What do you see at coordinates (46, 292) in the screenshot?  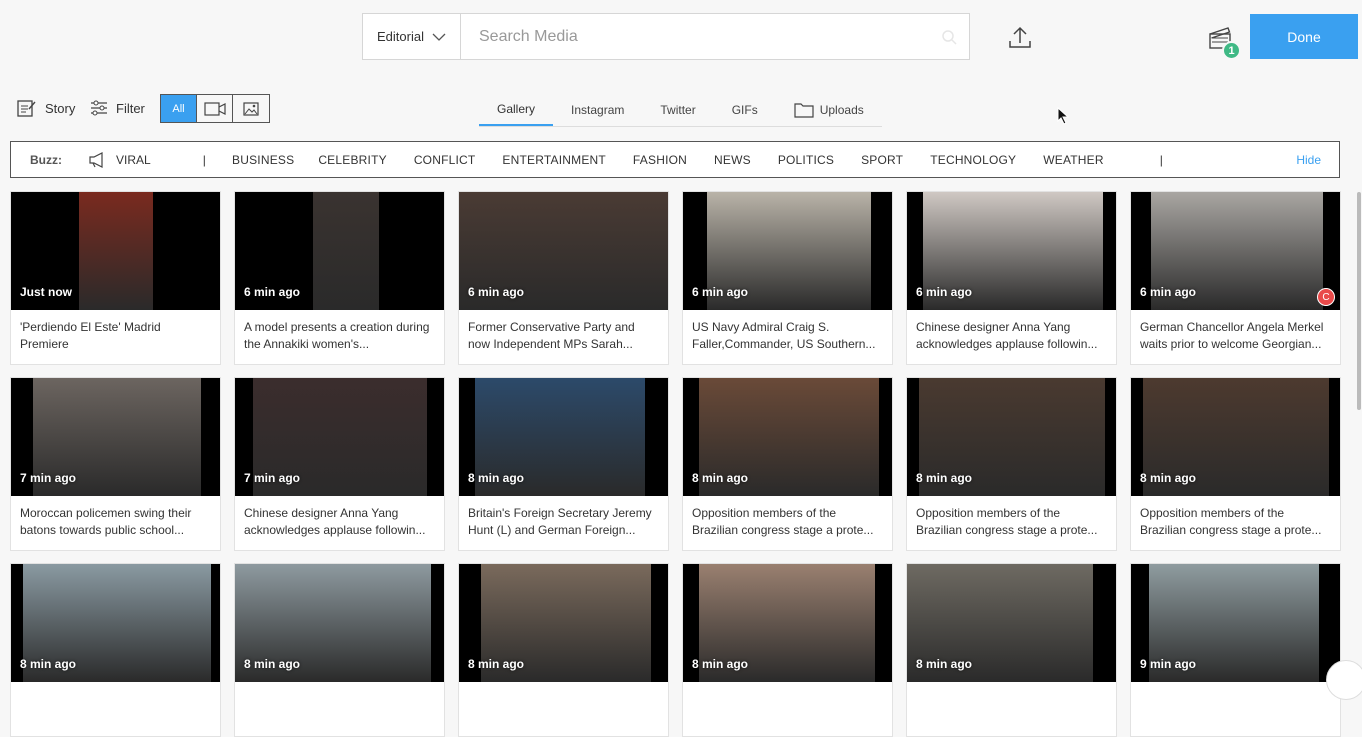 I see `timestamp-label: Just now` at bounding box center [46, 292].